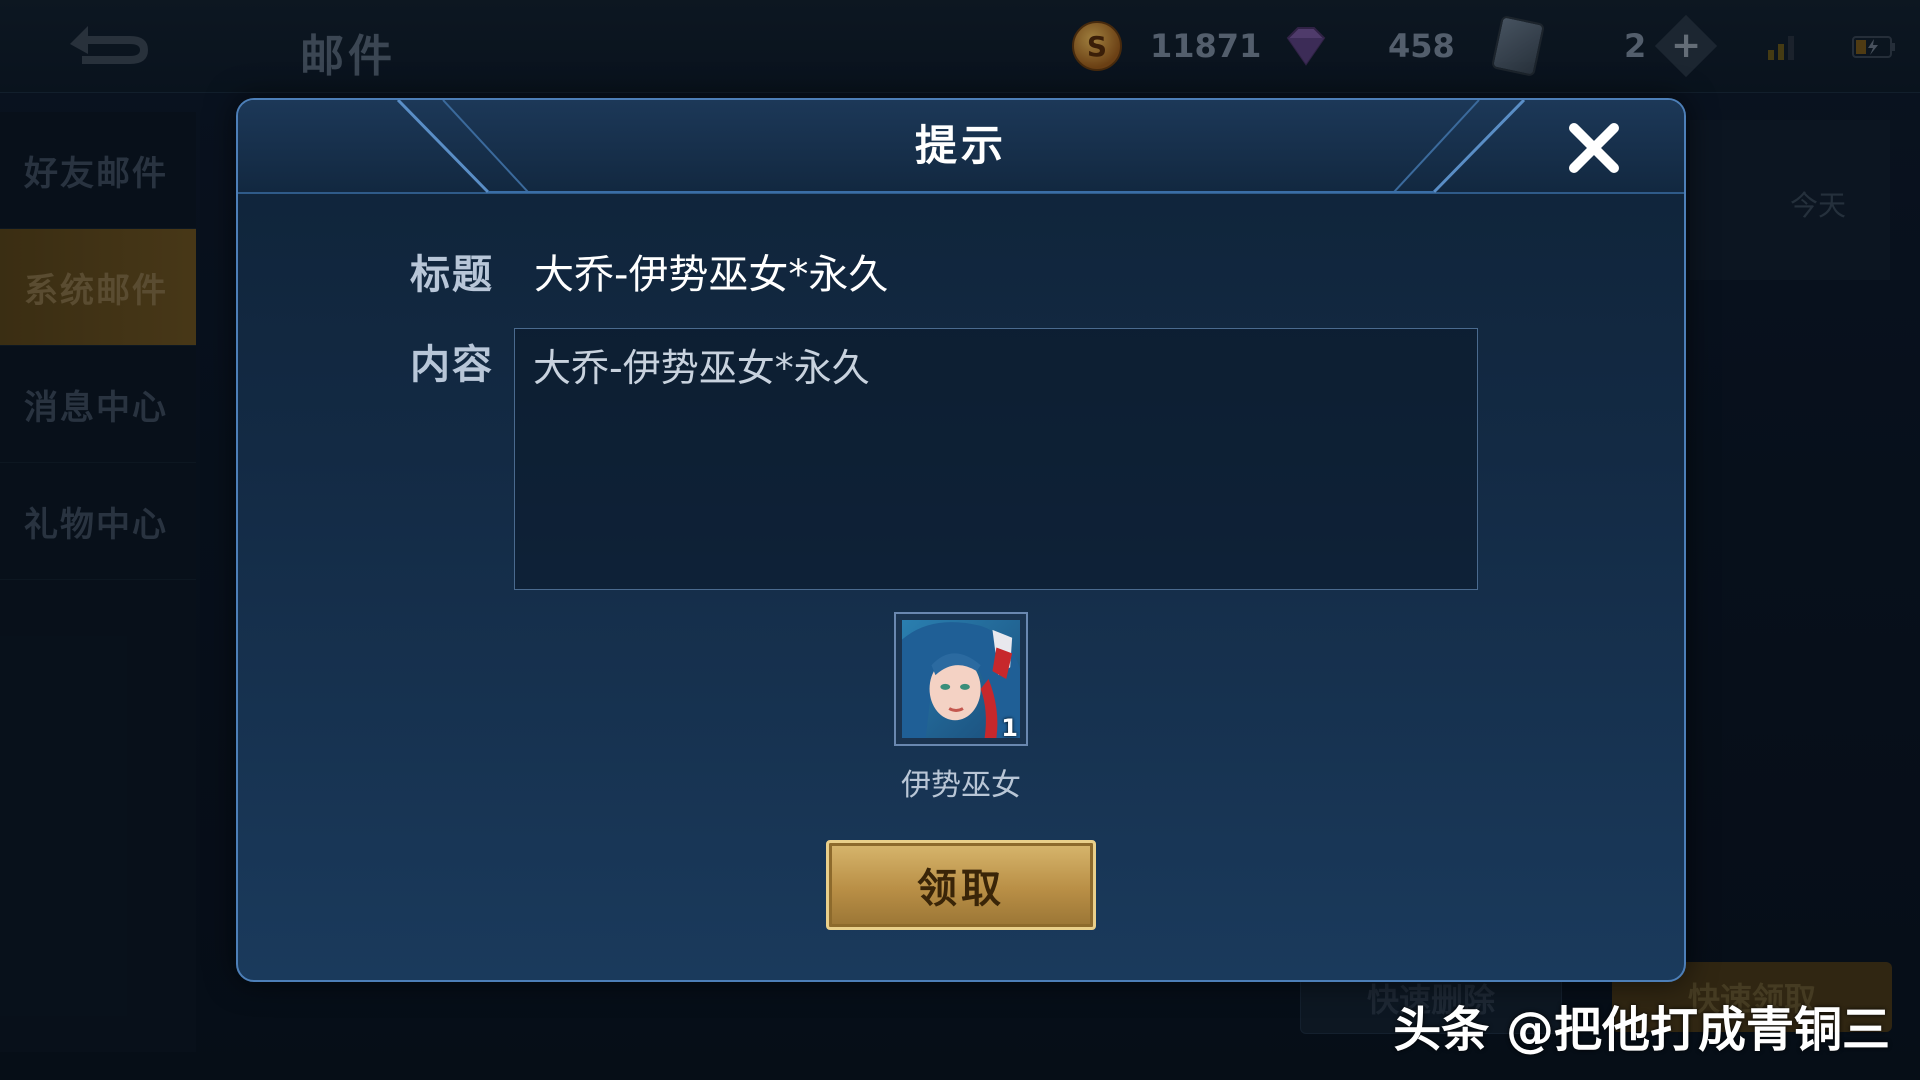 The image size is (1920, 1080). I want to click on close-button, so click(1594, 148).